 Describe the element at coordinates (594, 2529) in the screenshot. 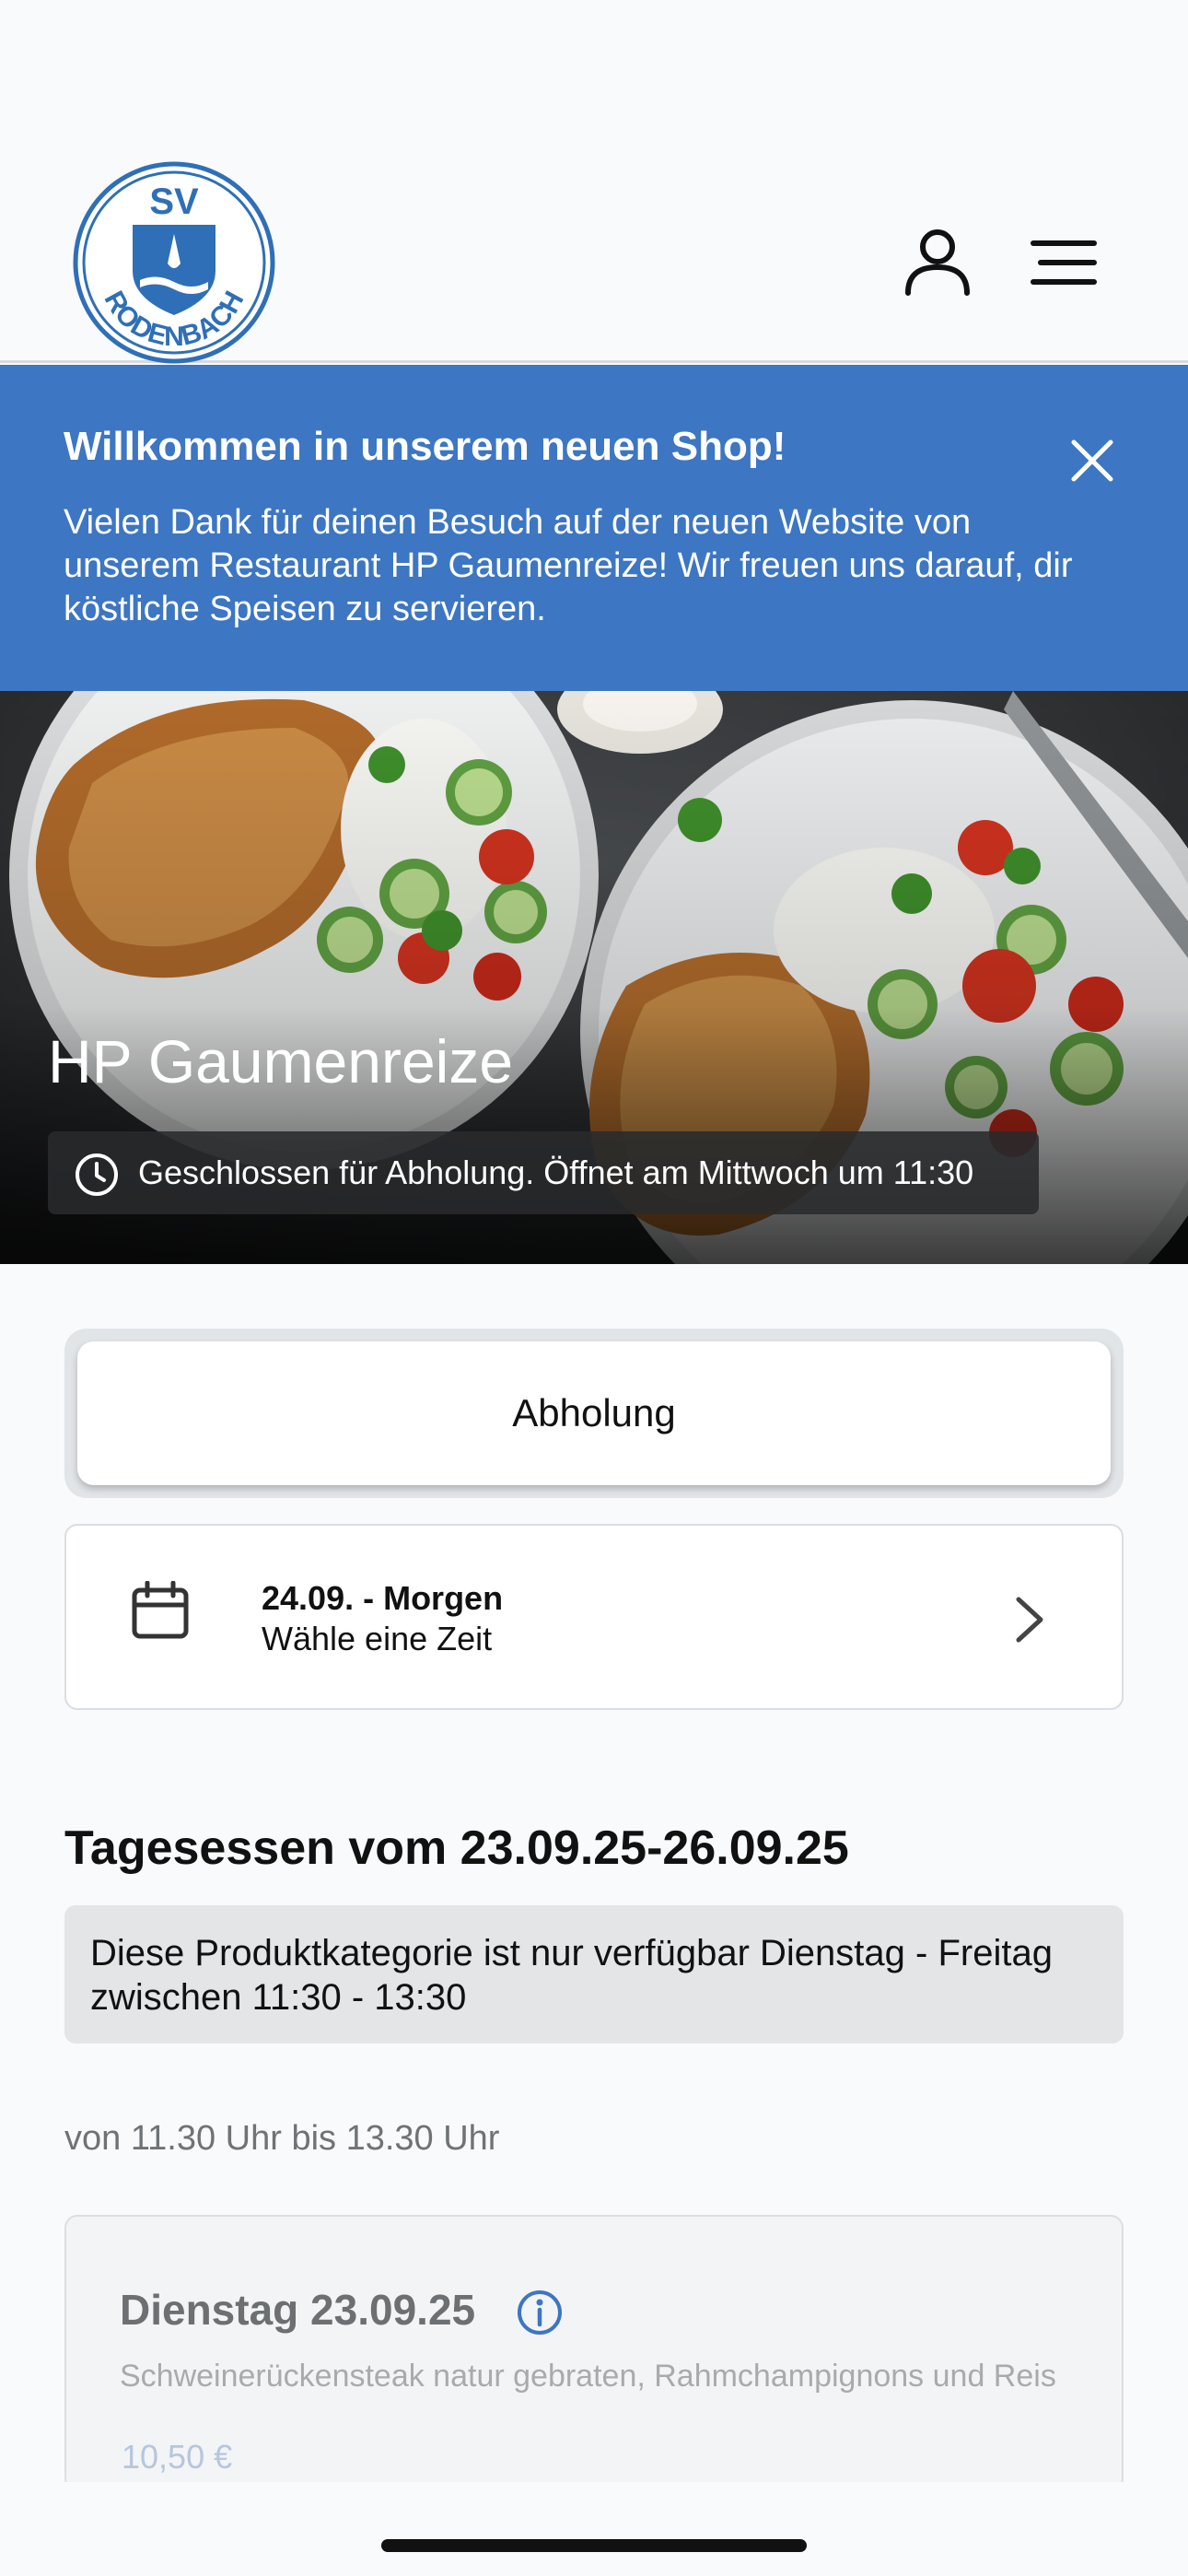

I see `bottom-bar` at that location.